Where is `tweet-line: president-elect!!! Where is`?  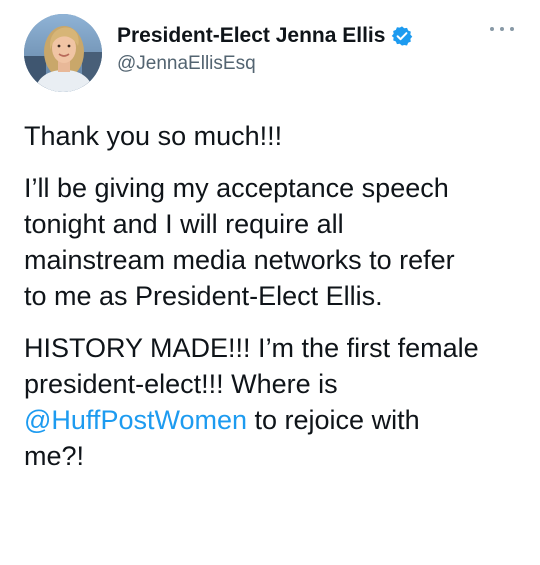
tweet-line: president-elect!!! Where is is located at coordinates (181, 384).